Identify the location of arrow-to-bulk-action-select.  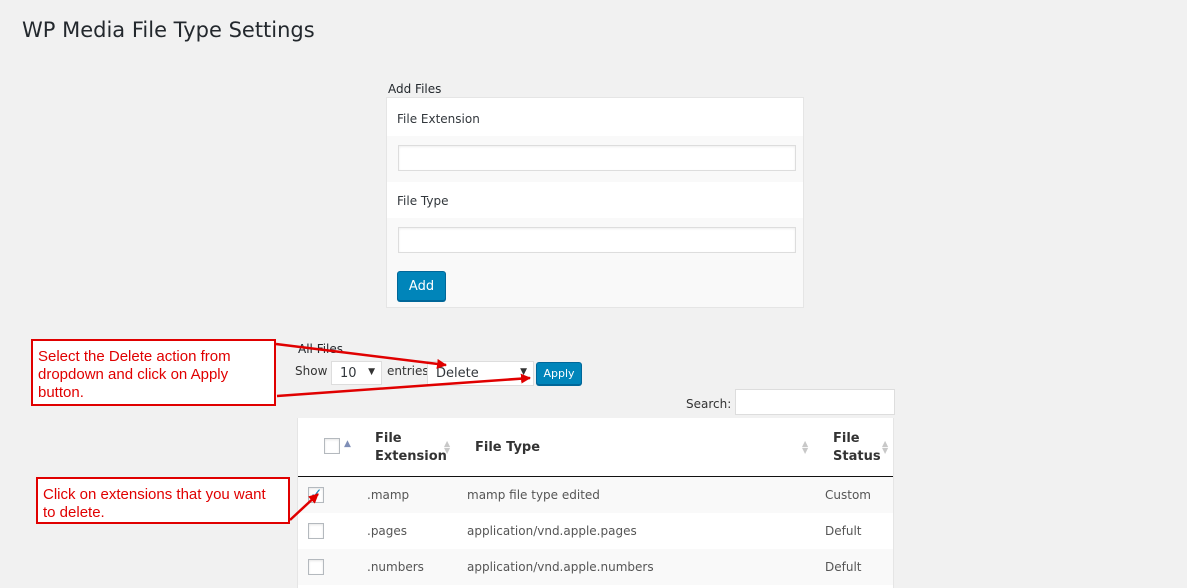
(361, 355).